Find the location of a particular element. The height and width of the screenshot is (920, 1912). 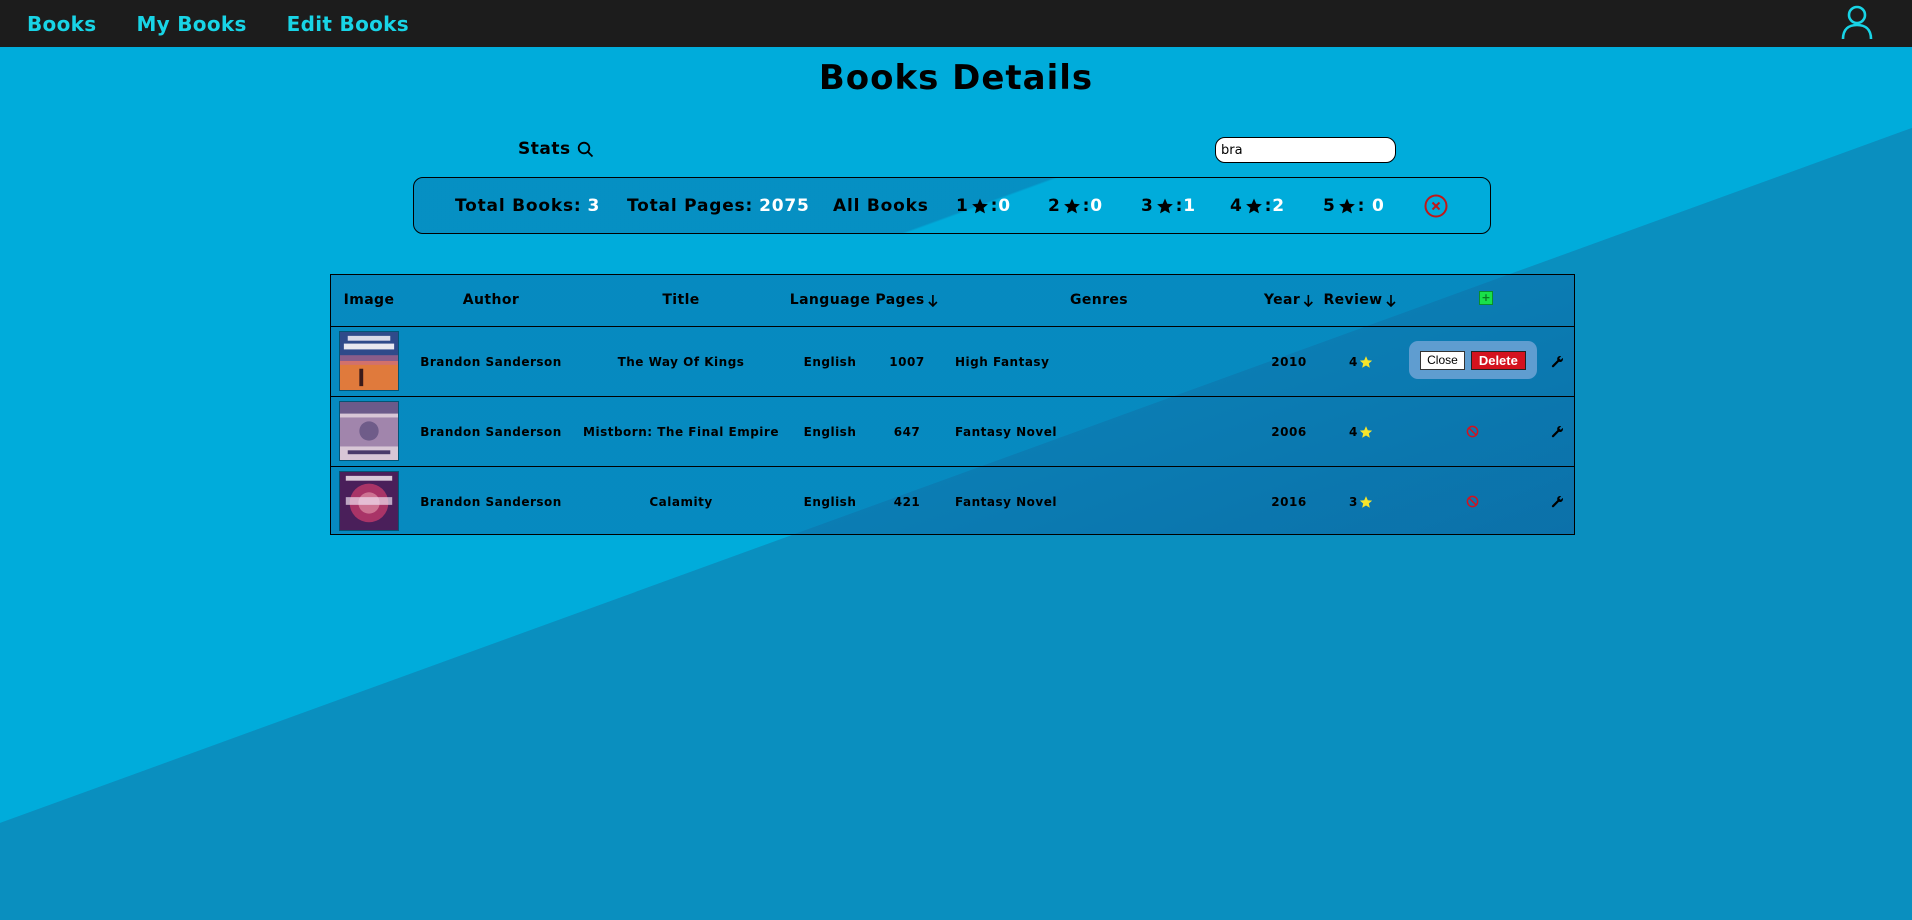

stats-toggle-button: Stats is located at coordinates (556, 149).